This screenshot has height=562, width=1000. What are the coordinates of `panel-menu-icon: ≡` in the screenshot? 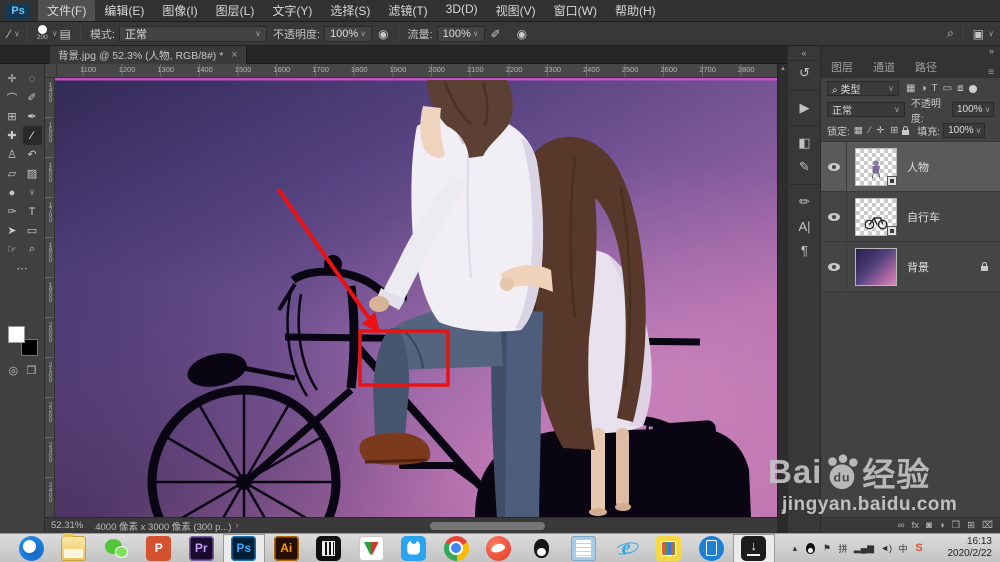 It's located at (991, 72).